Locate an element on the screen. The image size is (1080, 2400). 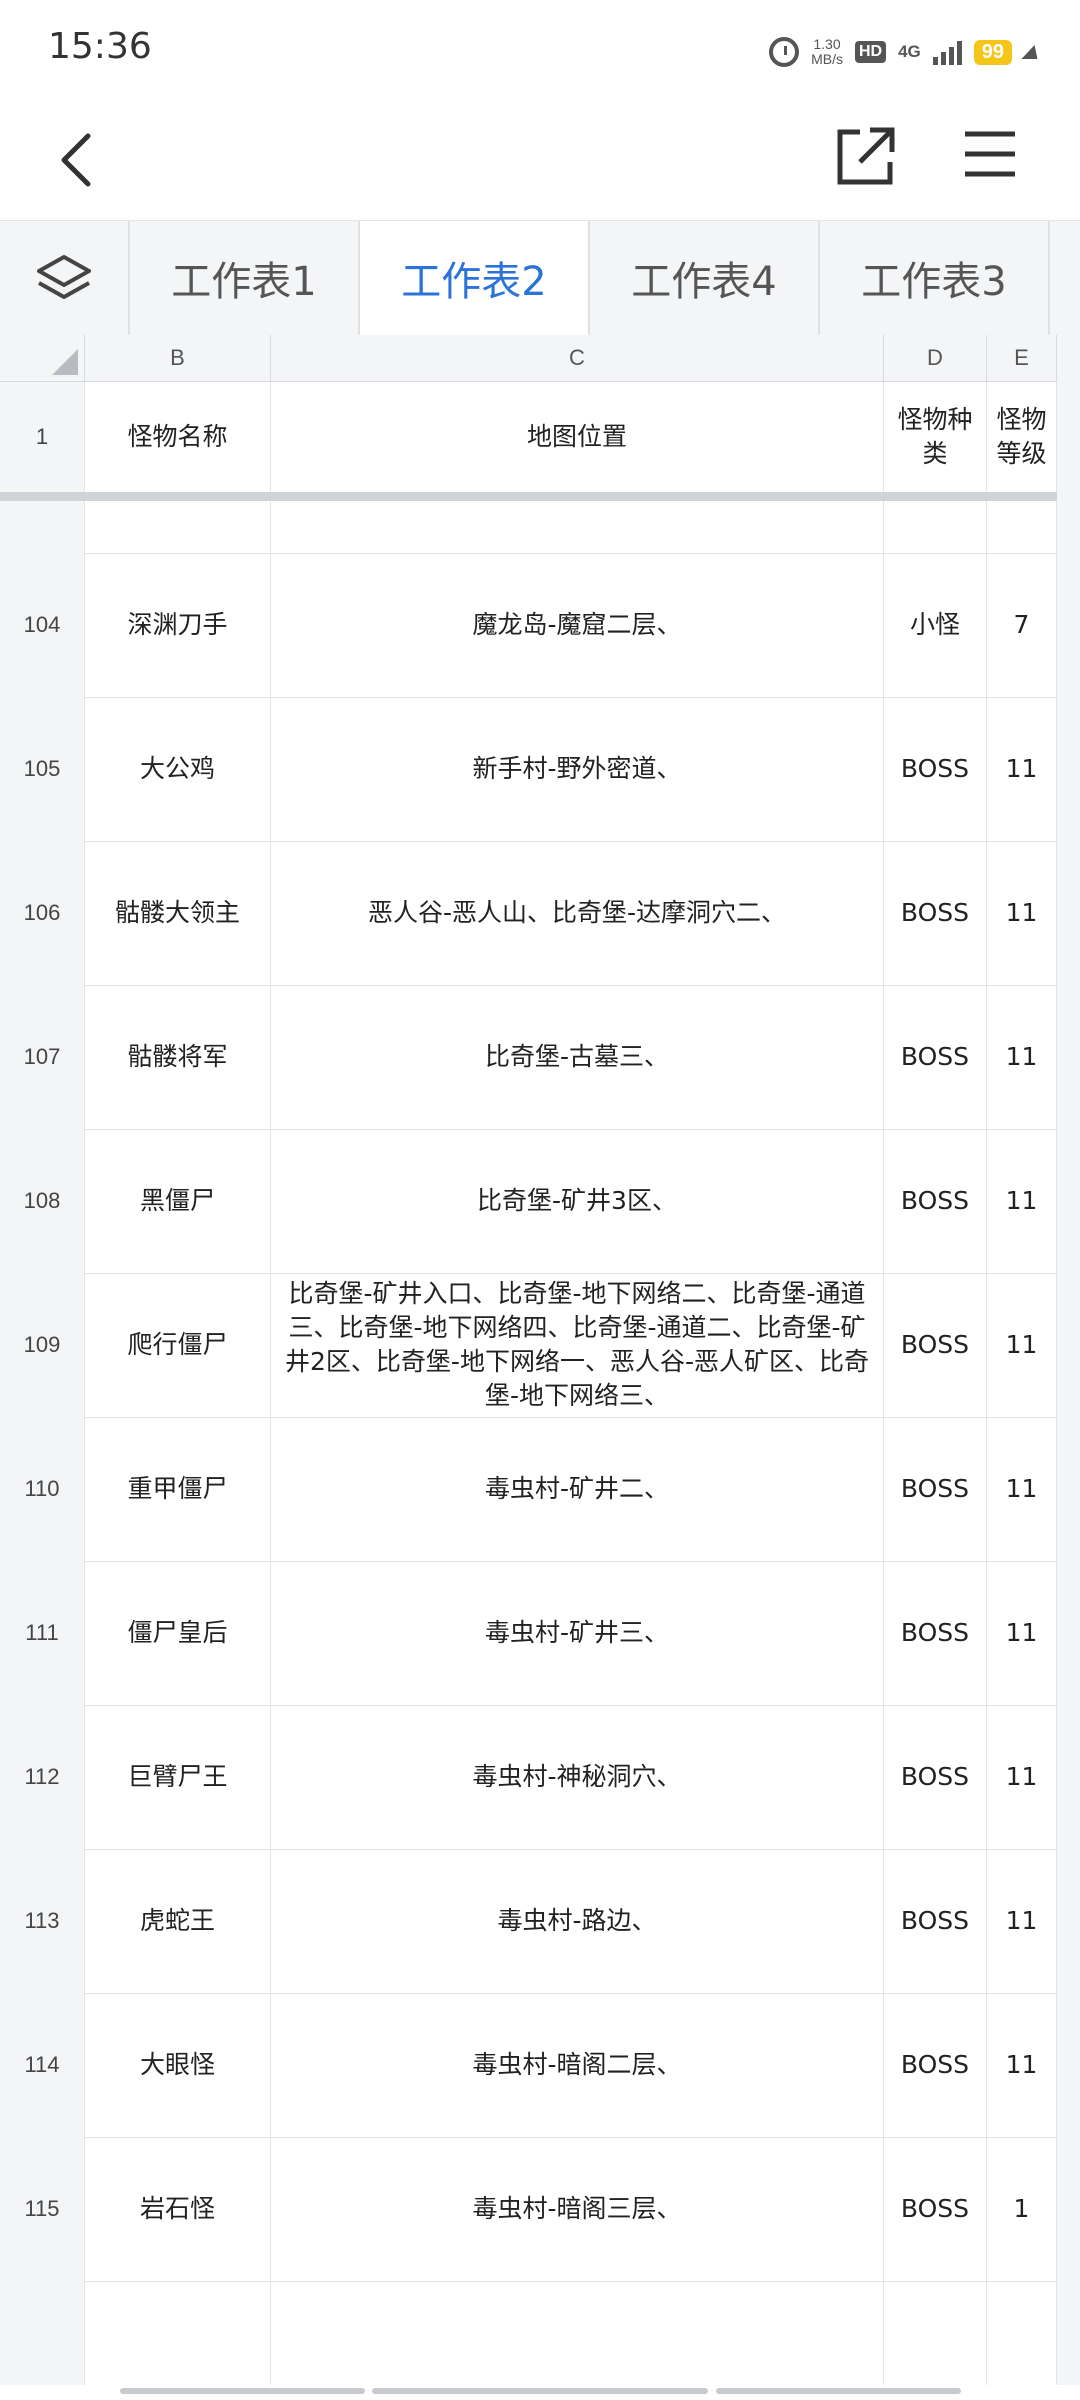
cell-monster-name: 爬行僵尸 is located at coordinates (178, 1345).